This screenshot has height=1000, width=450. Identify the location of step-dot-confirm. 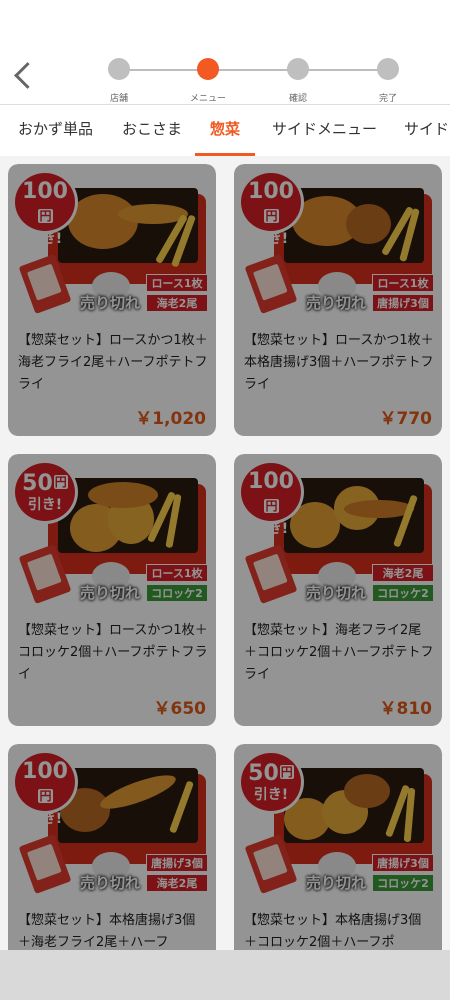
(298, 69).